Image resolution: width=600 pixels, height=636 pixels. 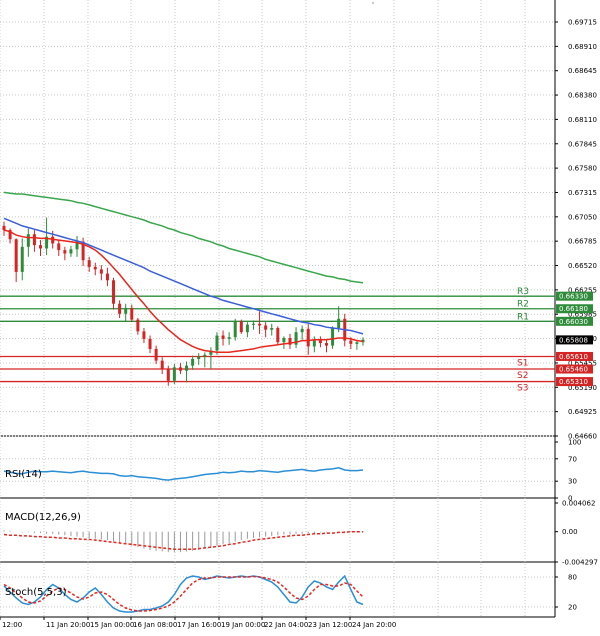 What do you see at coordinates (522, 363) in the screenshot?
I see `level-name-s1: S1` at bounding box center [522, 363].